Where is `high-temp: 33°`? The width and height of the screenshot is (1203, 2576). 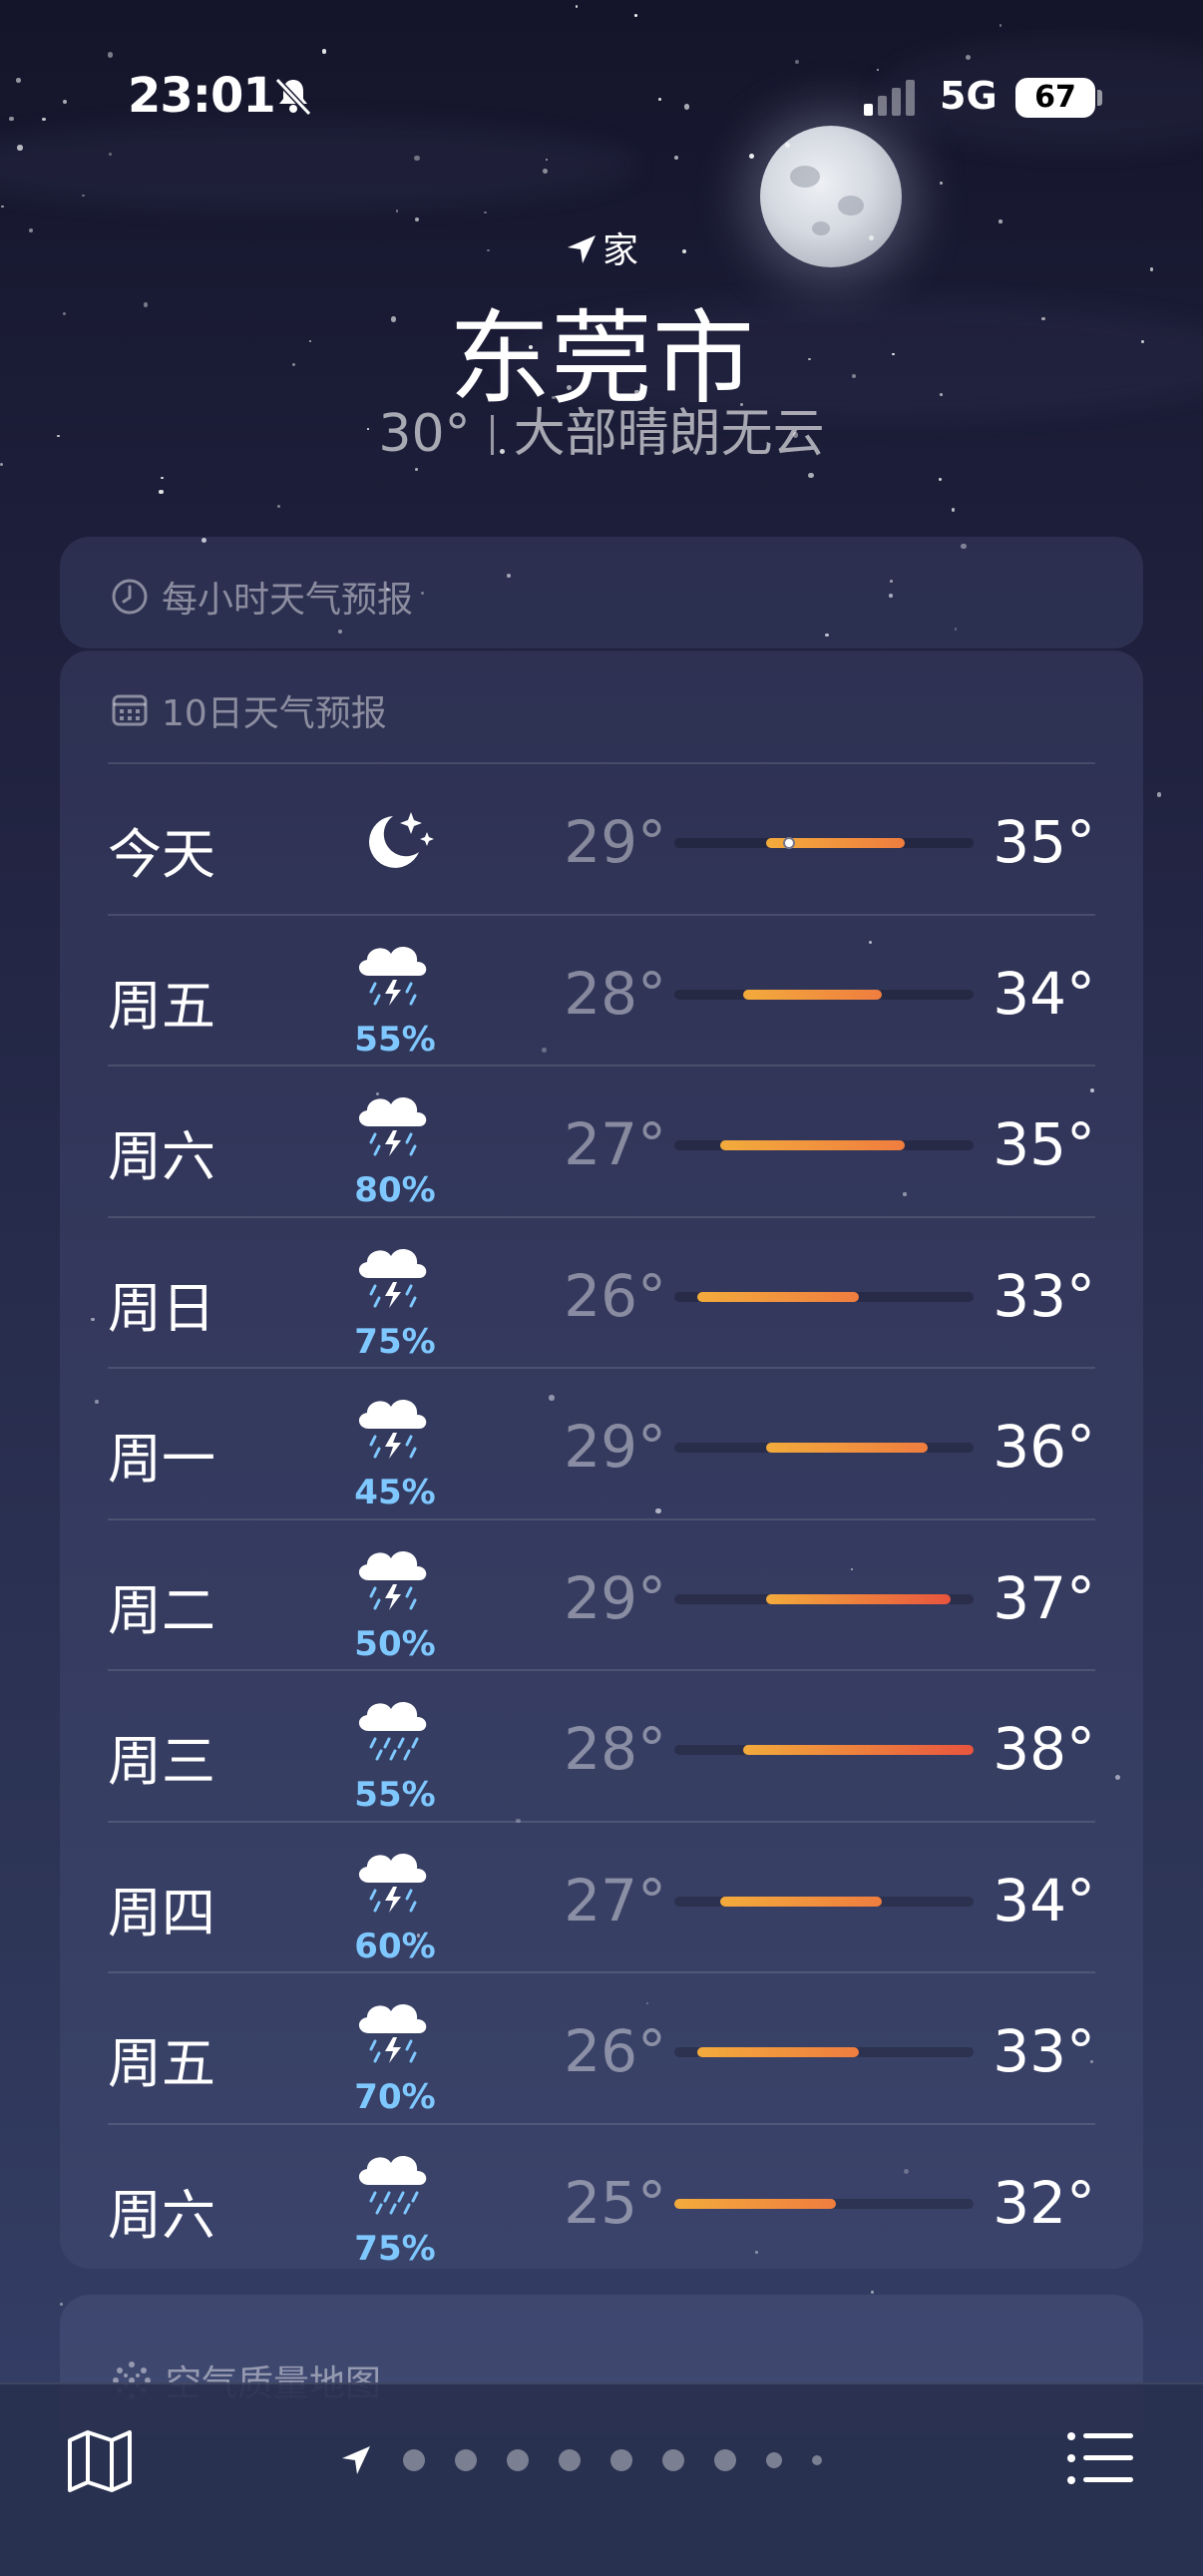 high-temp: 33° is located at coordinates (1044, 1295).